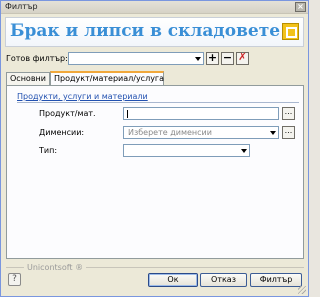  What do you see at coordinates (15, 267) in the screenshot?
I see `footer-divider-left` at bounding box center [15, 267].